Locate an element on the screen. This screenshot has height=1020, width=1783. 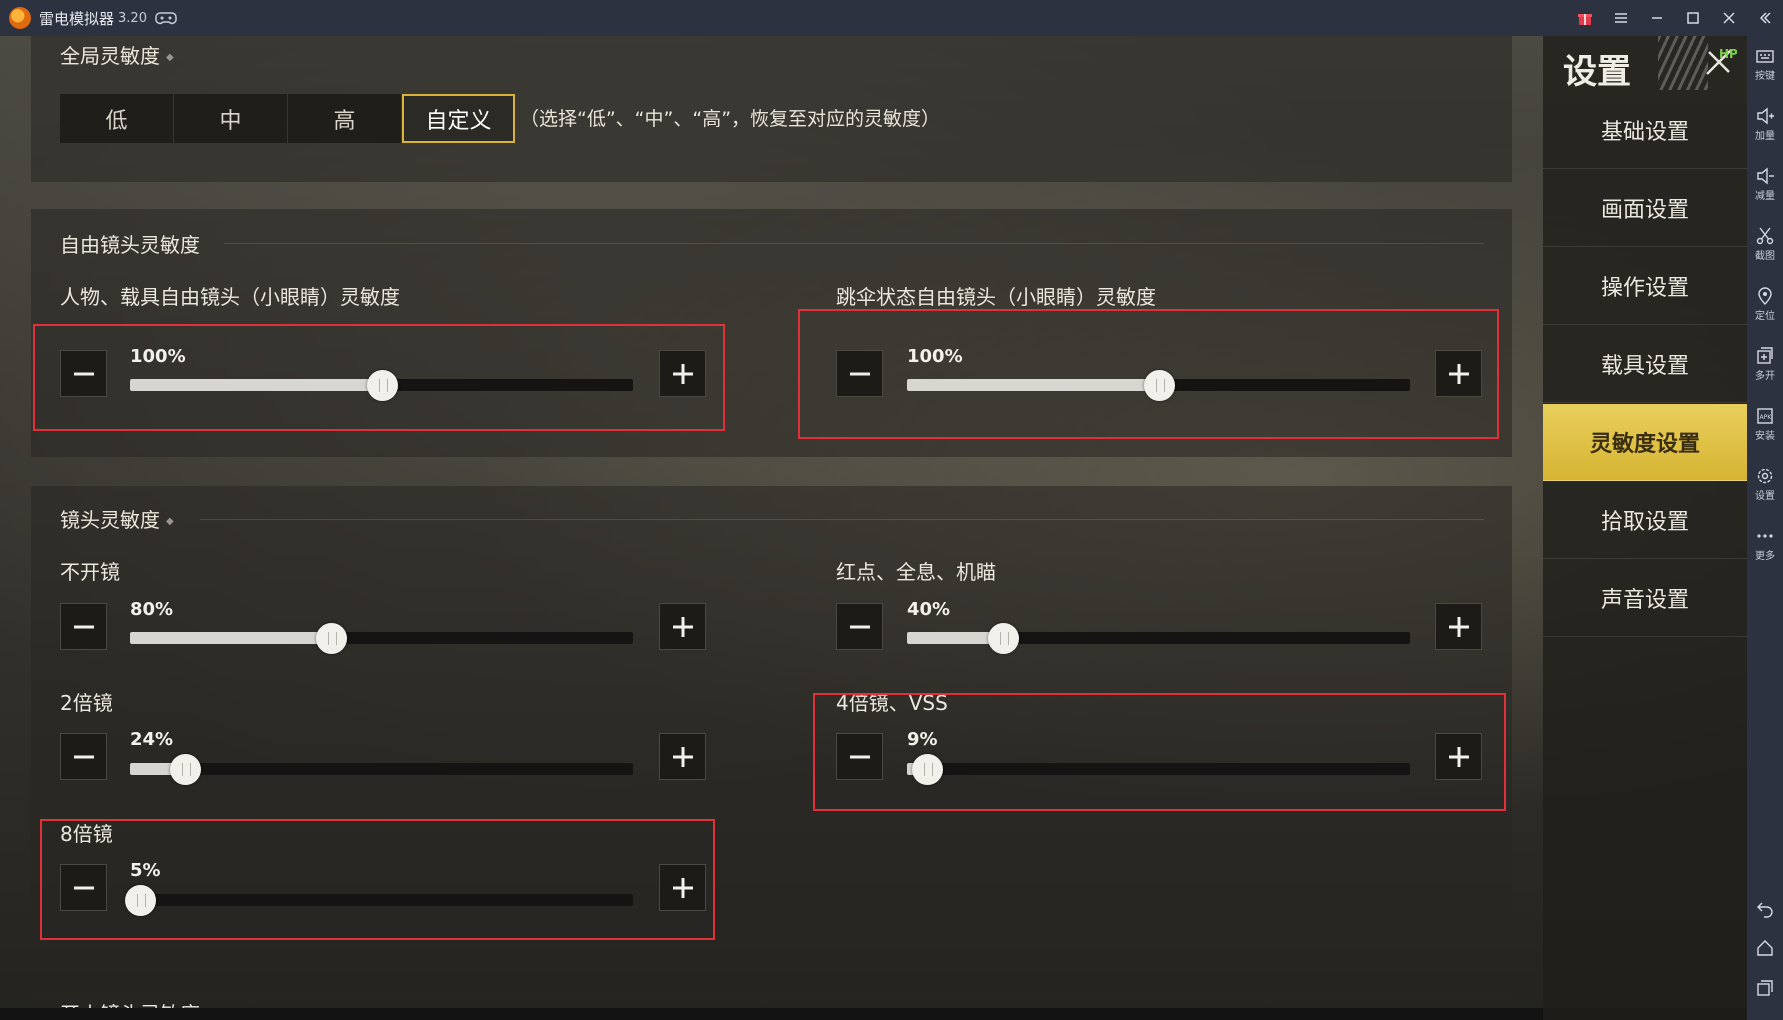
preset-medium-button: 中 is located at coordinates (230, 118).